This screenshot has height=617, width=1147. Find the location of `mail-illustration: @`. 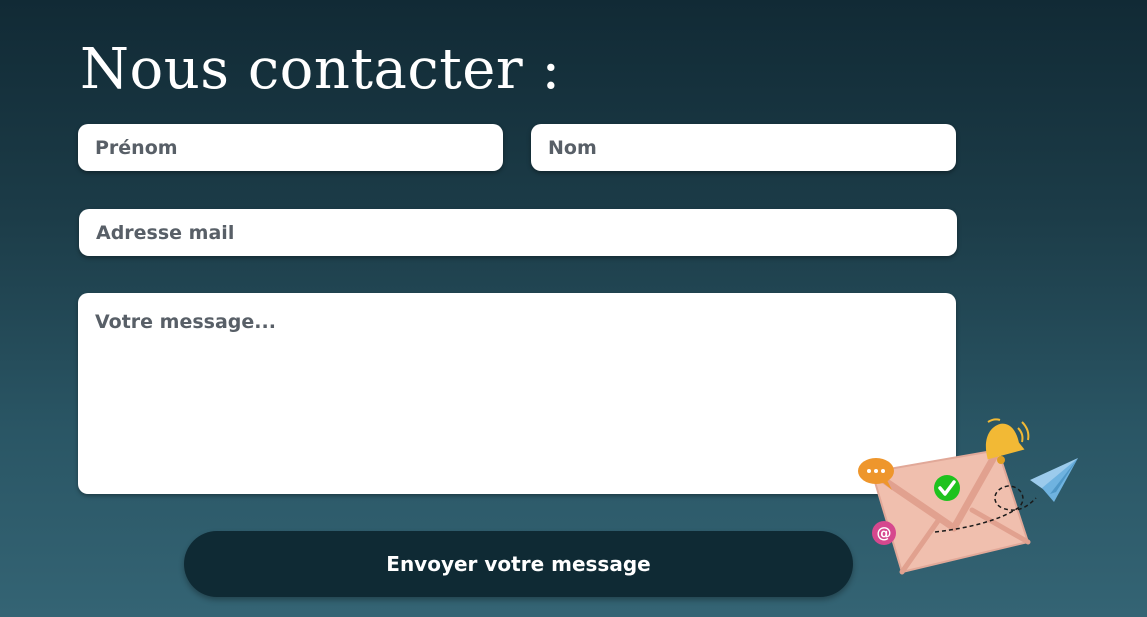

mail-illustration: @ is located at coordinates (968, 496).